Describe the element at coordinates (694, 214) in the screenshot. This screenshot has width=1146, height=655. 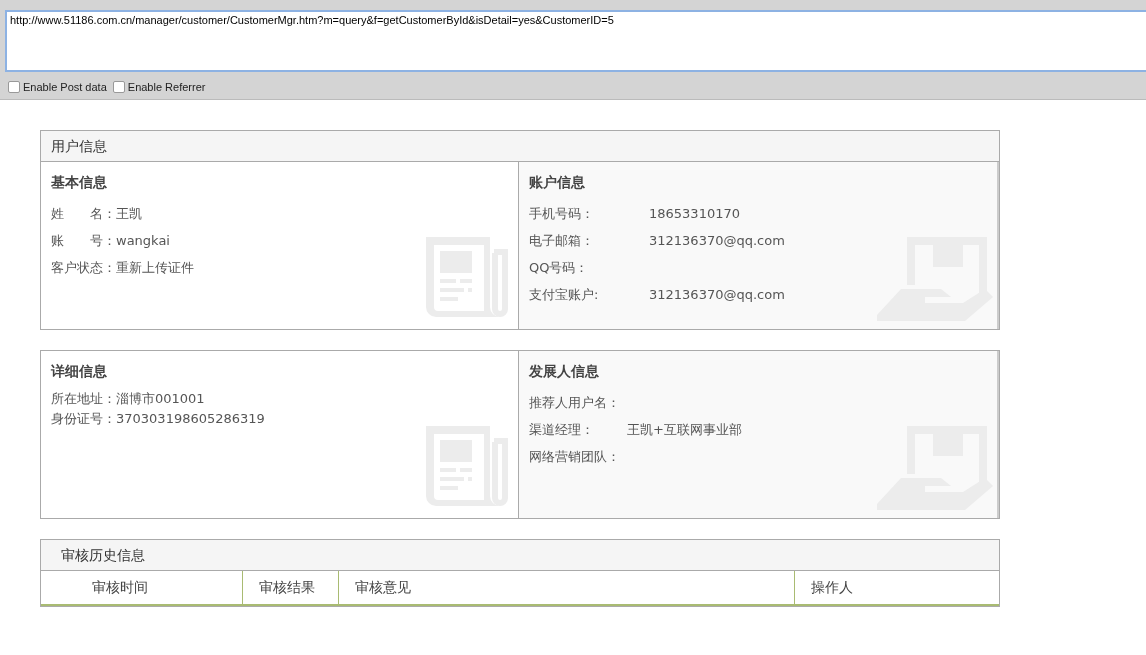
I see `field-value: 18653310170` at that location.